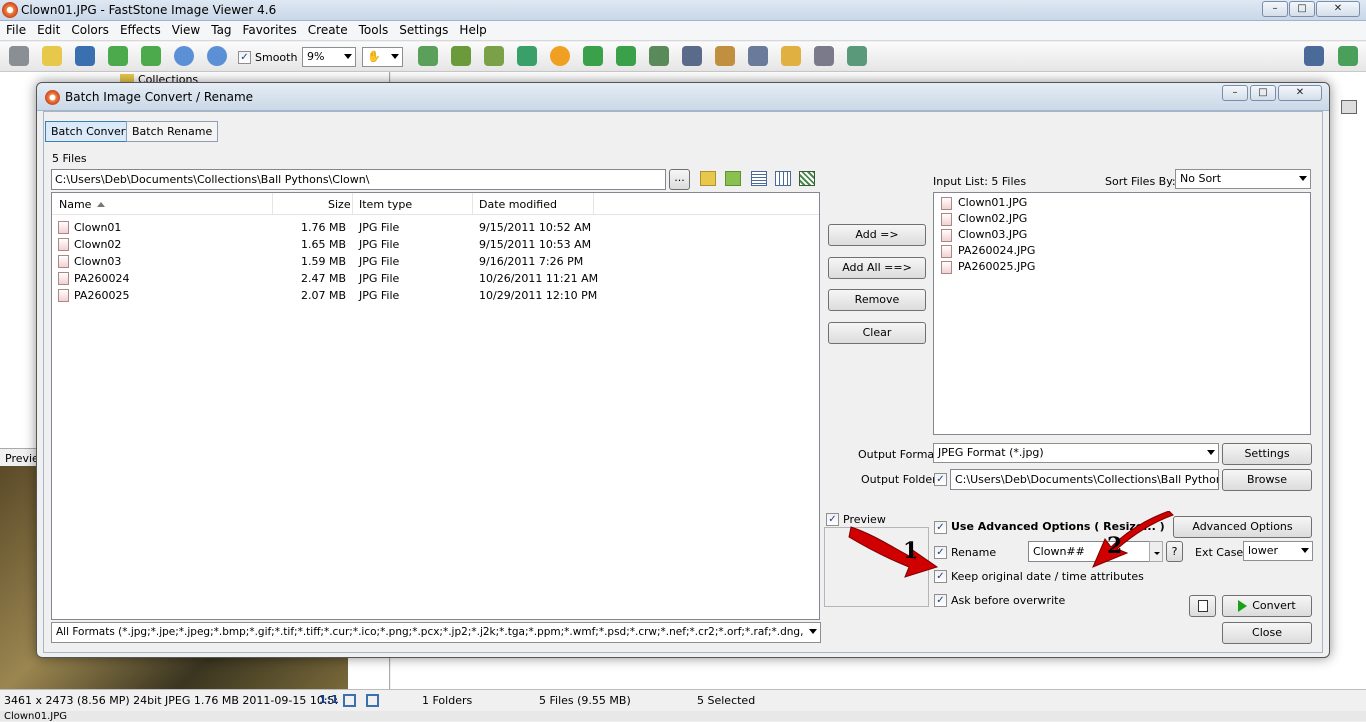 The image size is (1366, 722). I want to click on hand-tool-select: ✋, so click(382, 57).